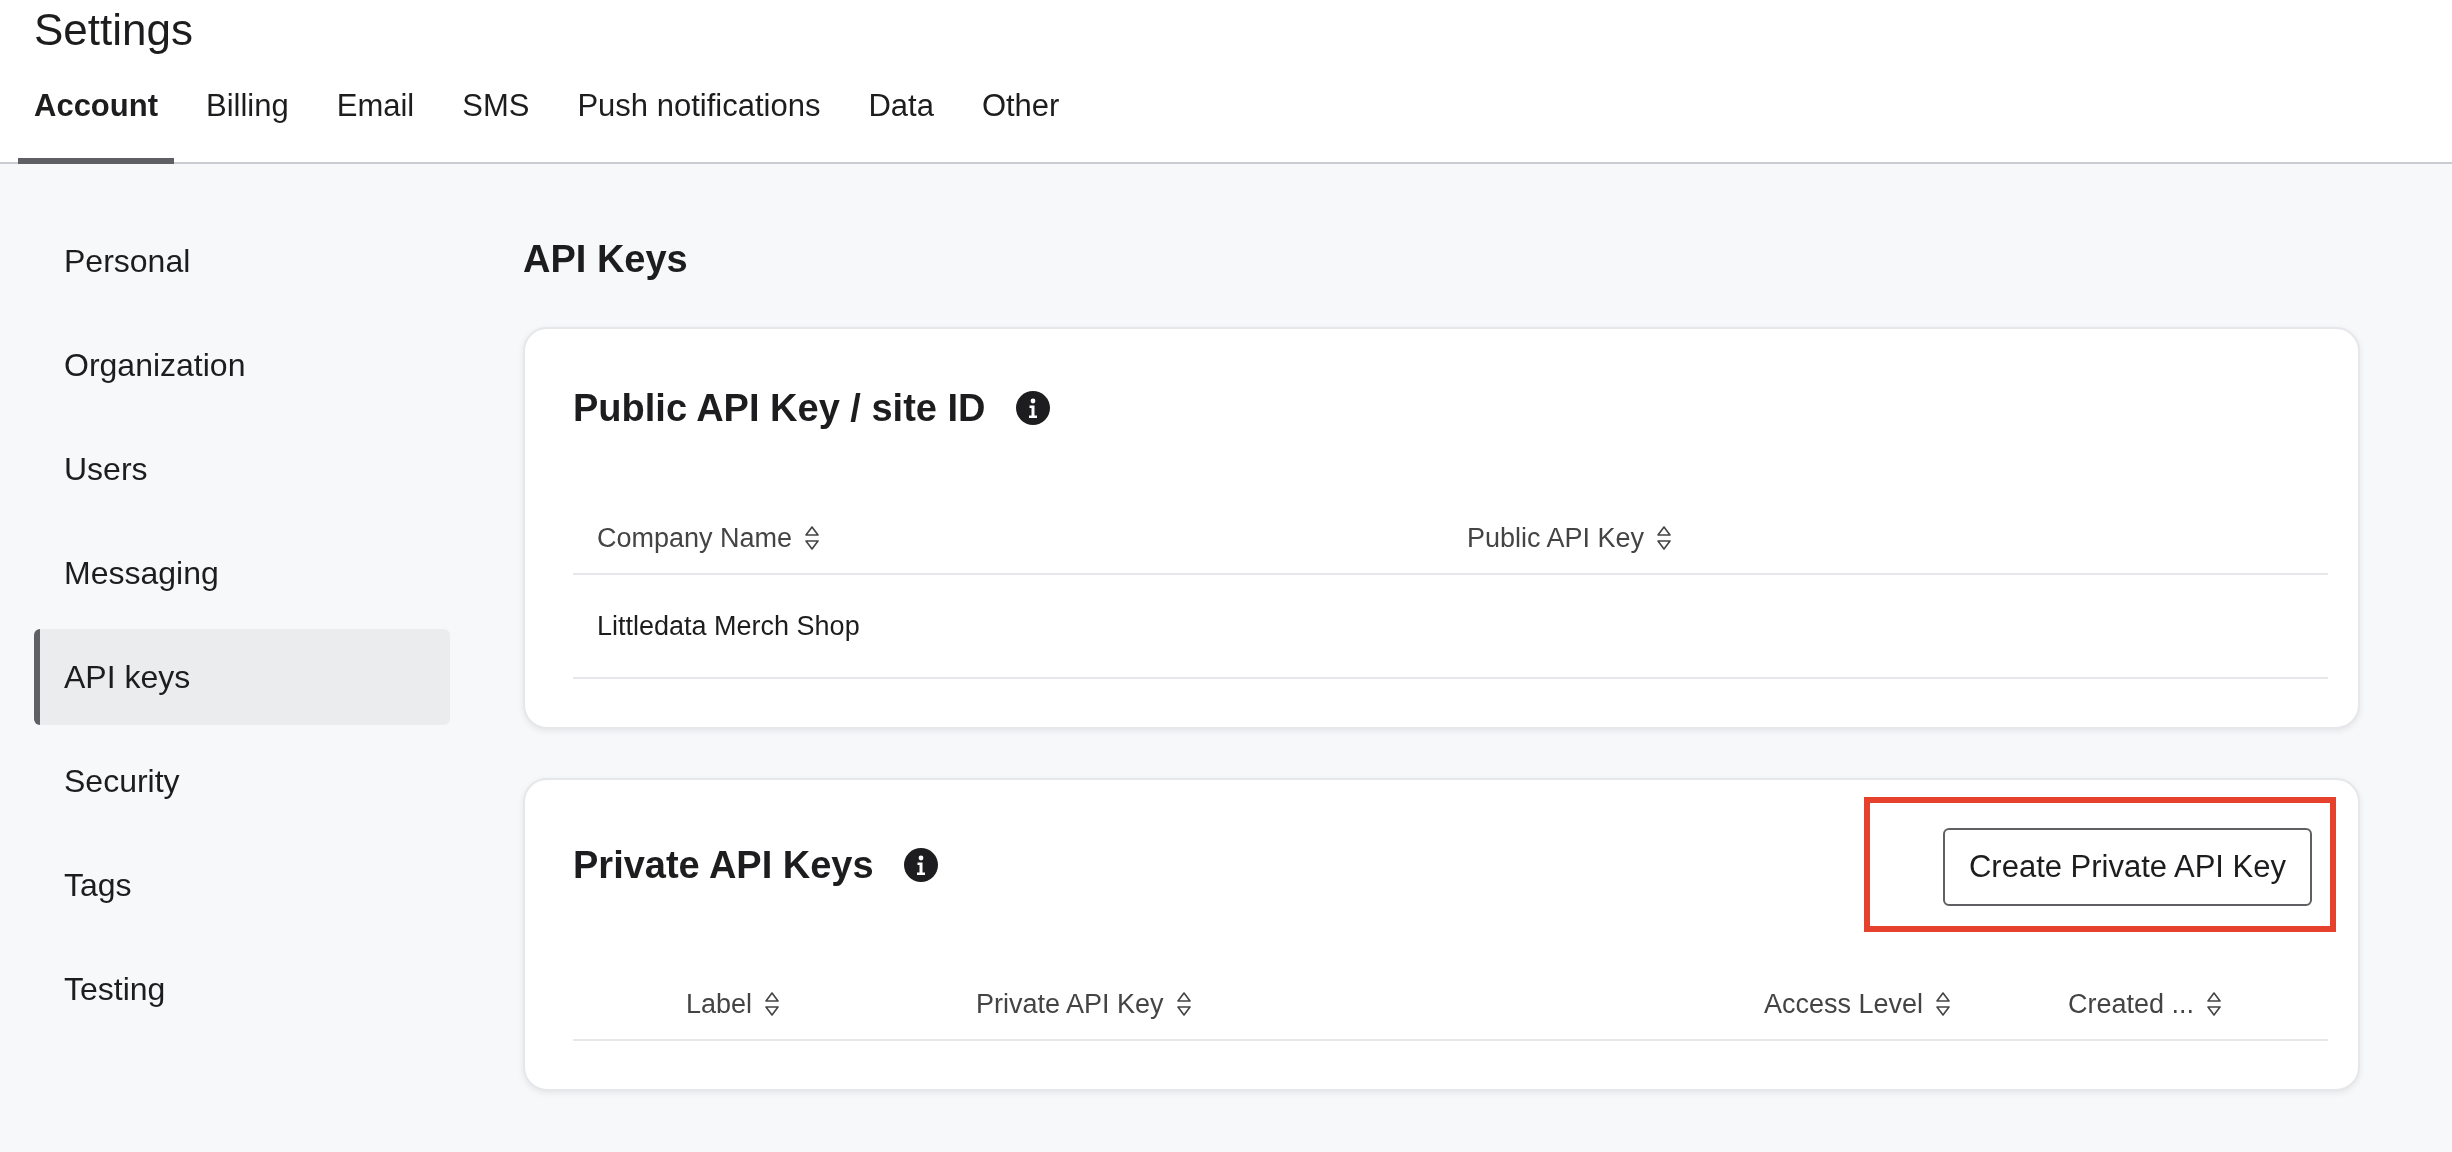  I want to click on tab: Other, so click(1020, 125).